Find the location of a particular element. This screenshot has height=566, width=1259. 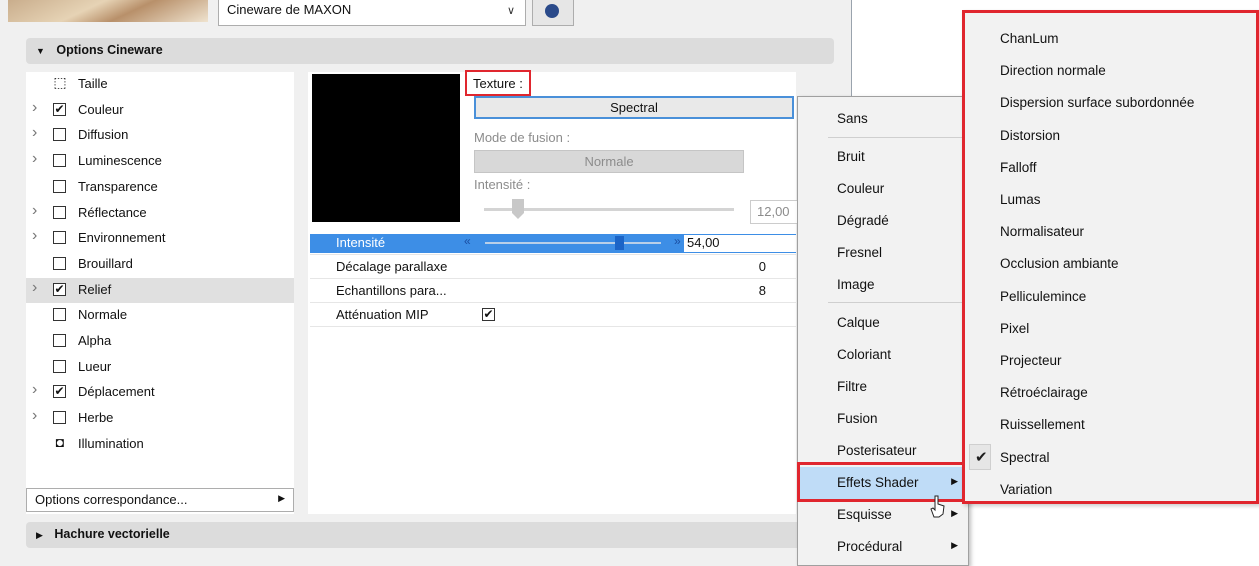

channel-item: Transparence is located at coordinates (160, 187).